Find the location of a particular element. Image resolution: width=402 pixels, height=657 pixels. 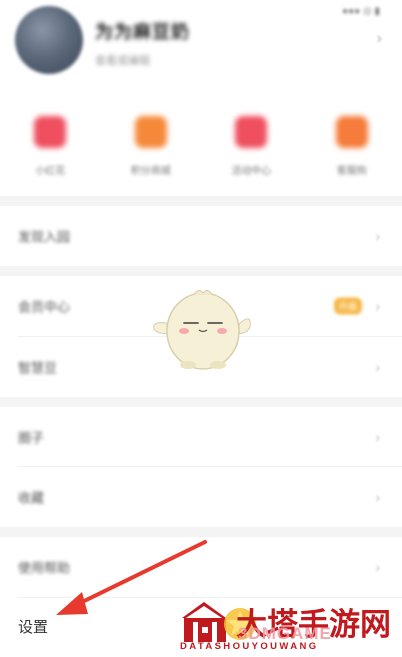

loading-mascot-icon is located at coordinates (202, 329).